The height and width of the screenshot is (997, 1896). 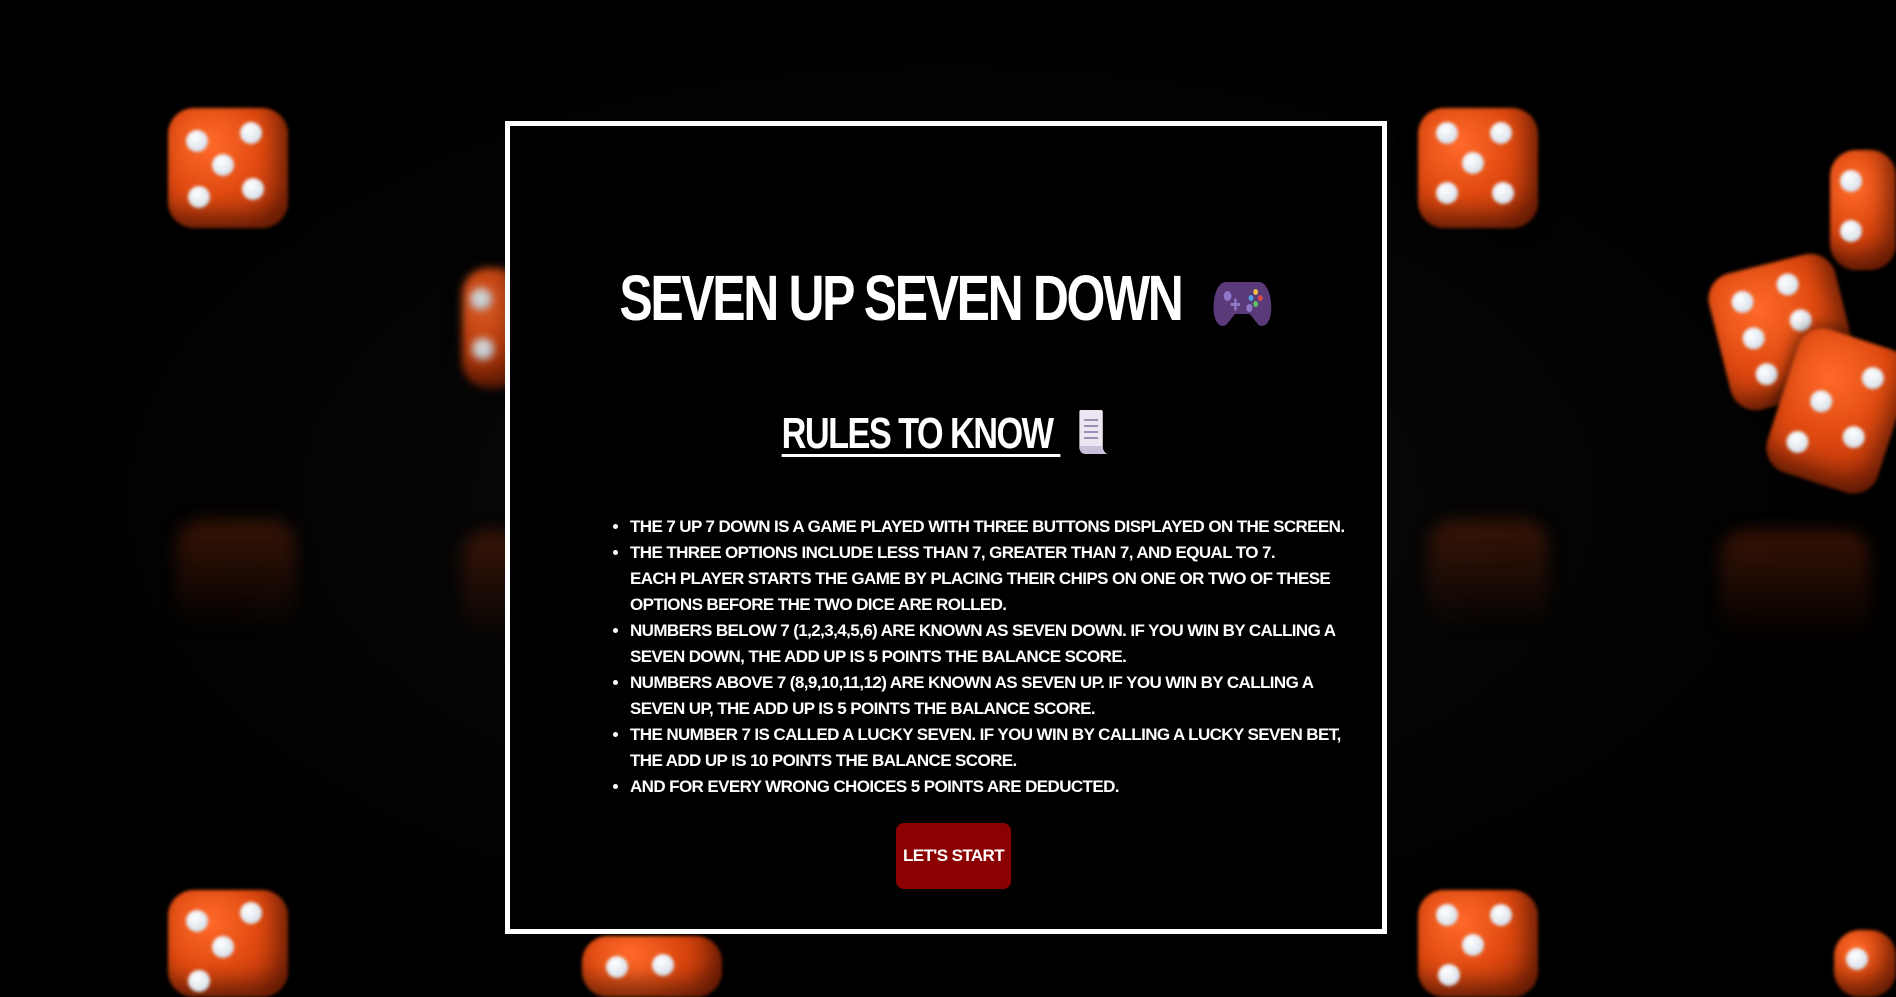 What do you see at coordinates (917, 433) in the screenshot?
I see `rules-heading-text: RULES TO KNOW` at bounding box center [917, 433].